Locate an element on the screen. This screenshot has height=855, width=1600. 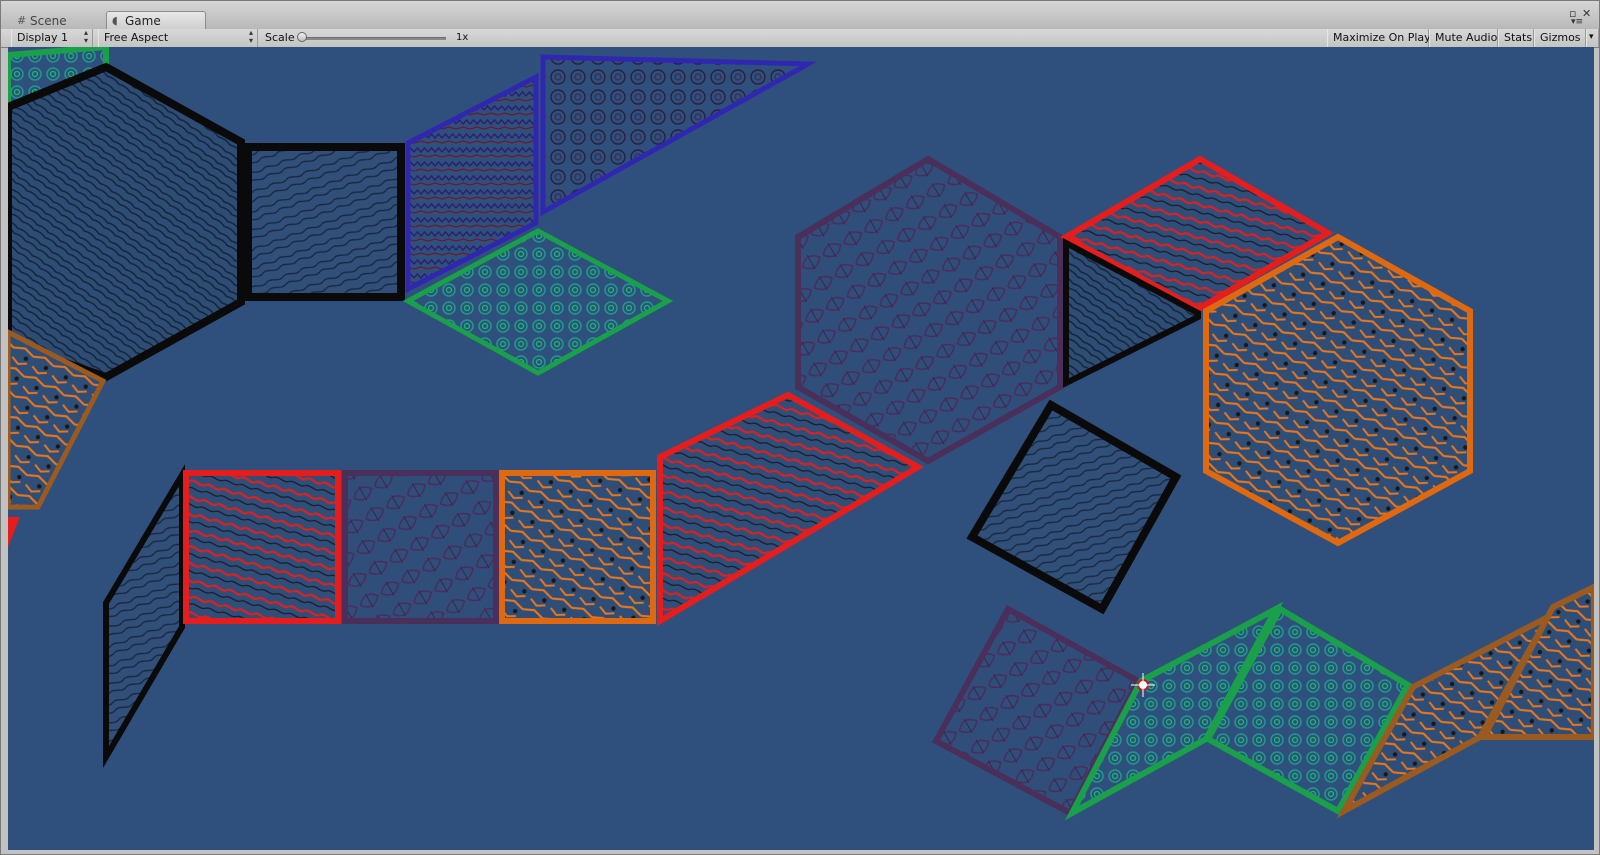
tile-rhombus-black-vertical is located at coordinates (144, 616).